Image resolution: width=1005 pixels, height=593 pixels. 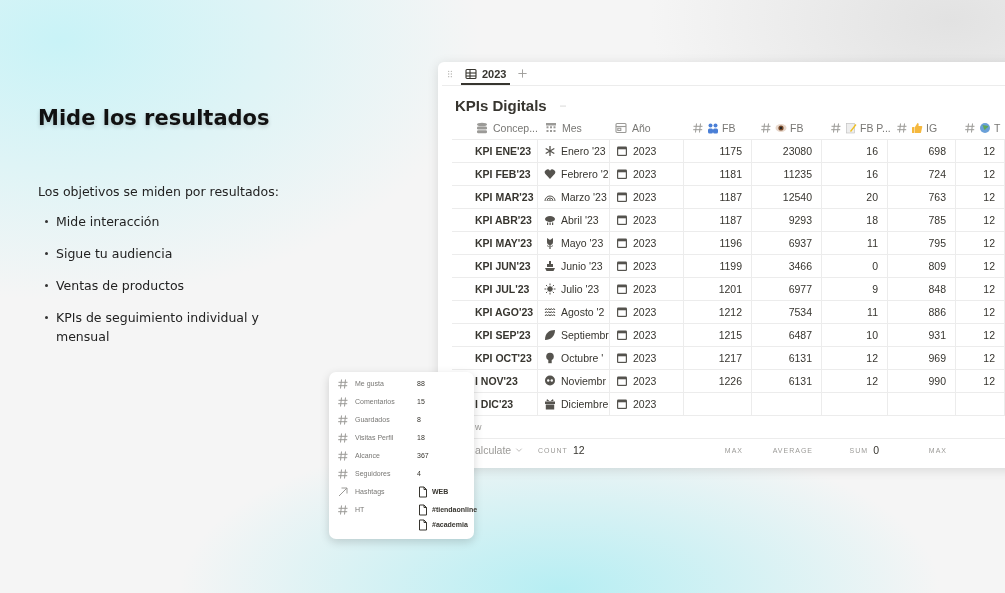 I want to click on table-cell: 6977, so click(x=787, y=289).